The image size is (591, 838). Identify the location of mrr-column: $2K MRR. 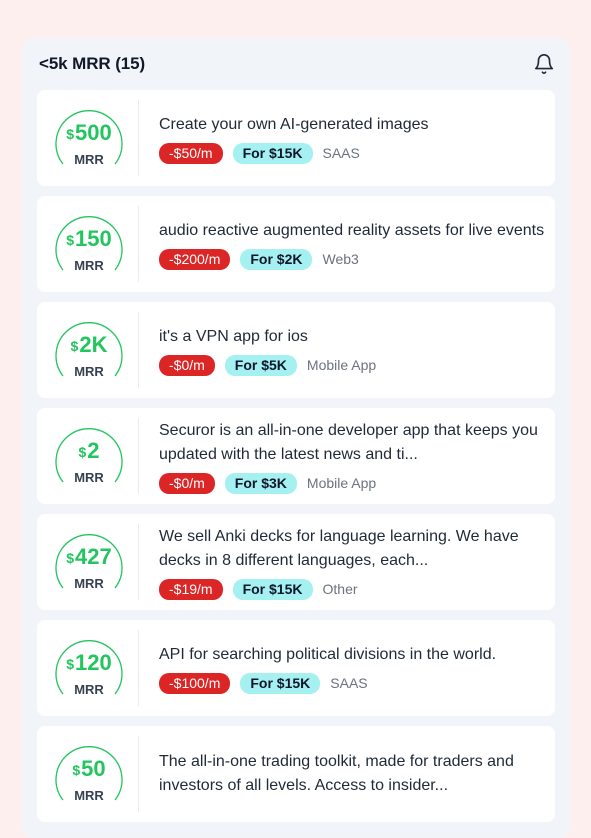
(94, 350).